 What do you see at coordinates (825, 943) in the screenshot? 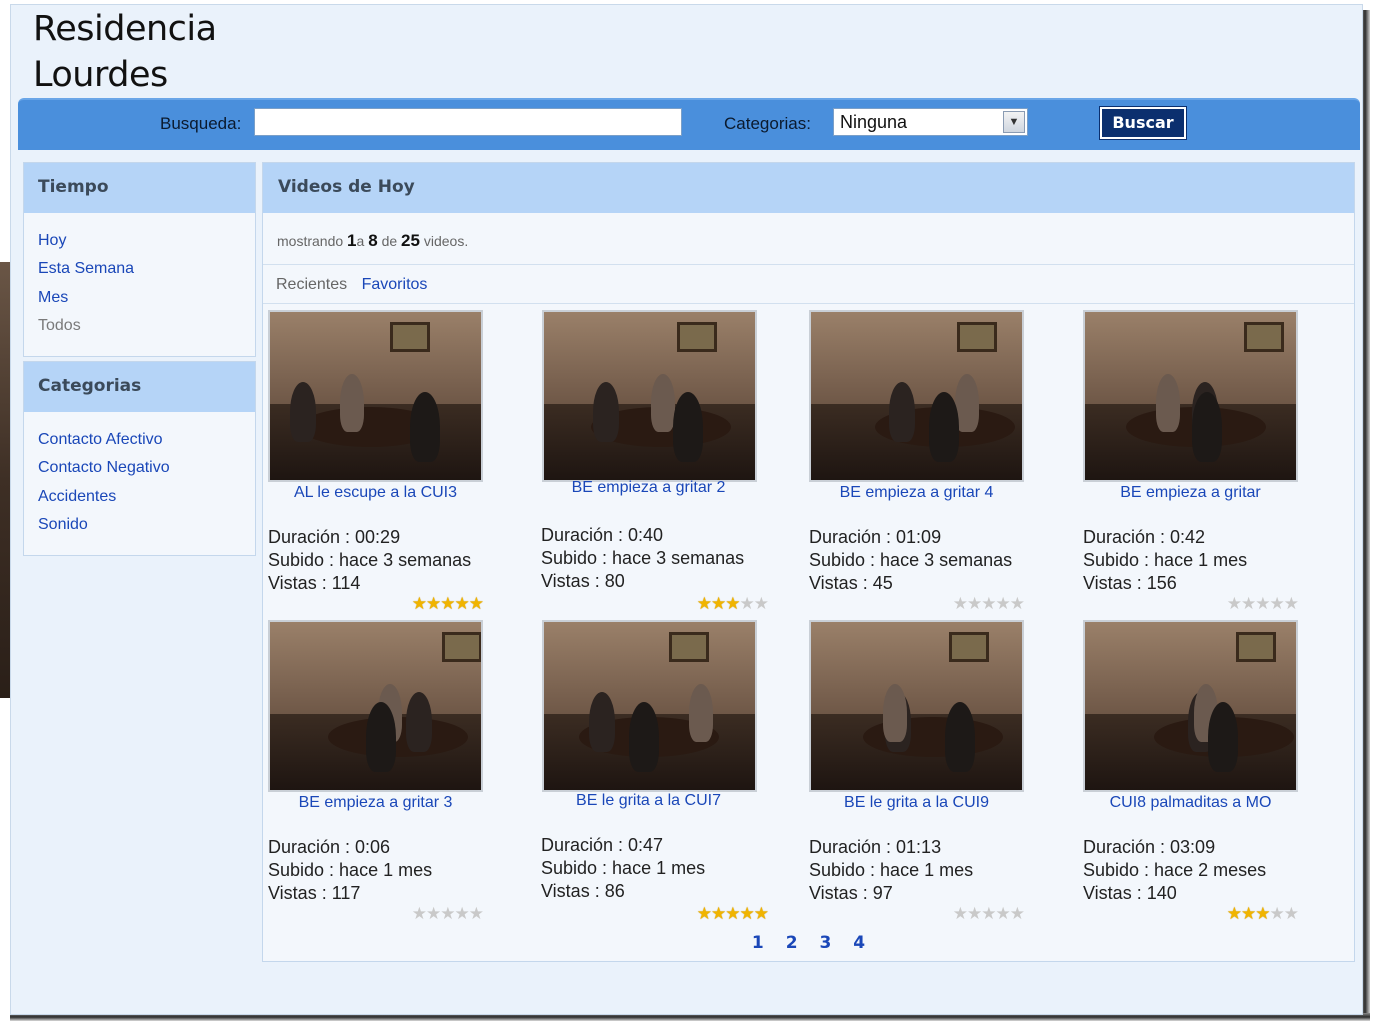
I see `page-link: 3` at bounding box center [825, 943].